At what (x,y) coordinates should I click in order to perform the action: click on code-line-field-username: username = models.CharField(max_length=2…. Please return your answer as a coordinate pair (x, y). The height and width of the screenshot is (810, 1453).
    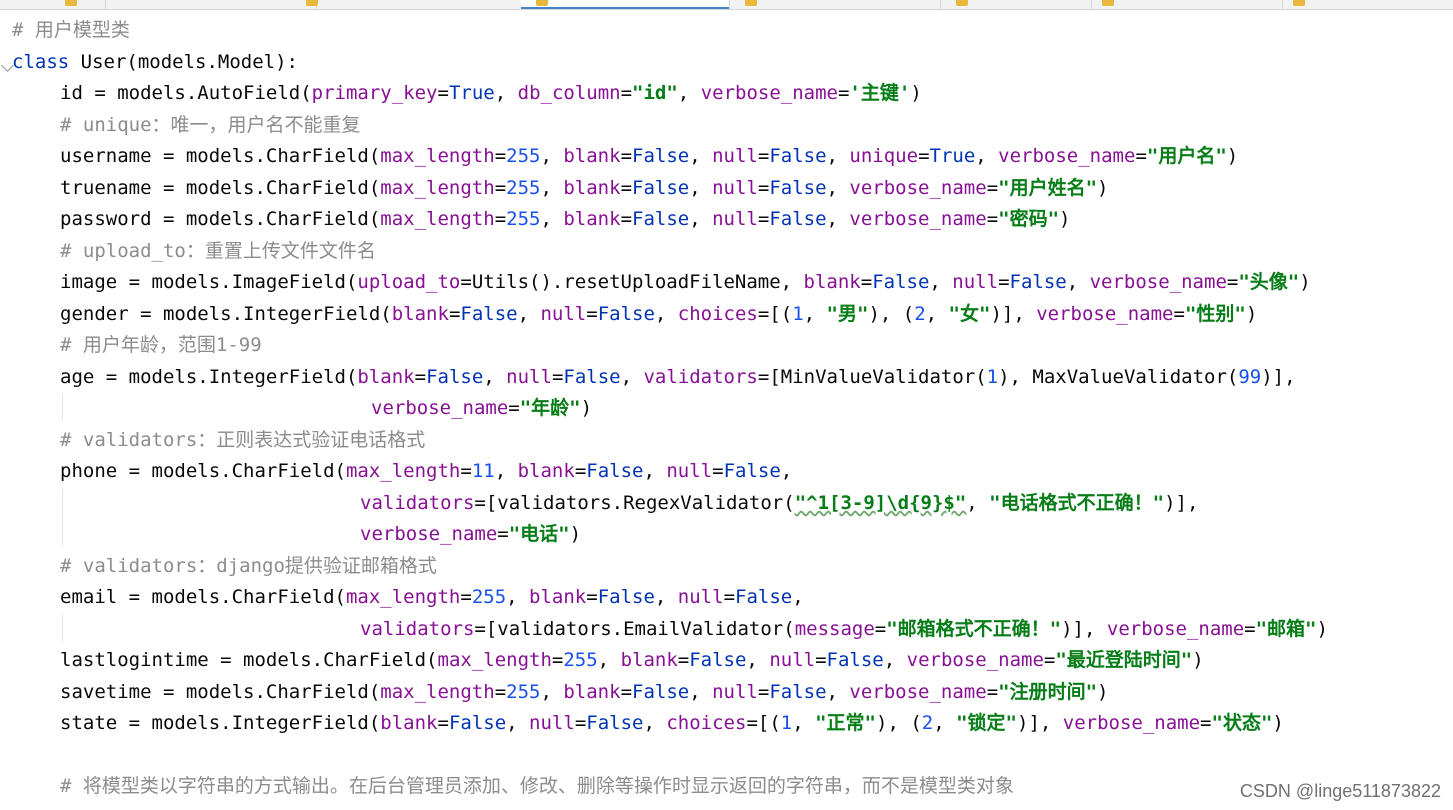
    Looking at the image, I should click on (649, 156).